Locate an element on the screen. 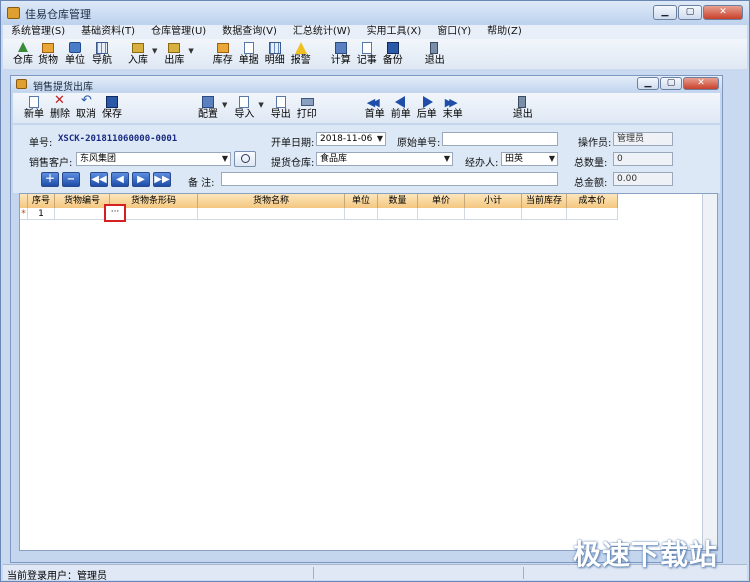 This screenshot has height=582, width=750. close-button: ✕ is located at coordinates (723, 12).